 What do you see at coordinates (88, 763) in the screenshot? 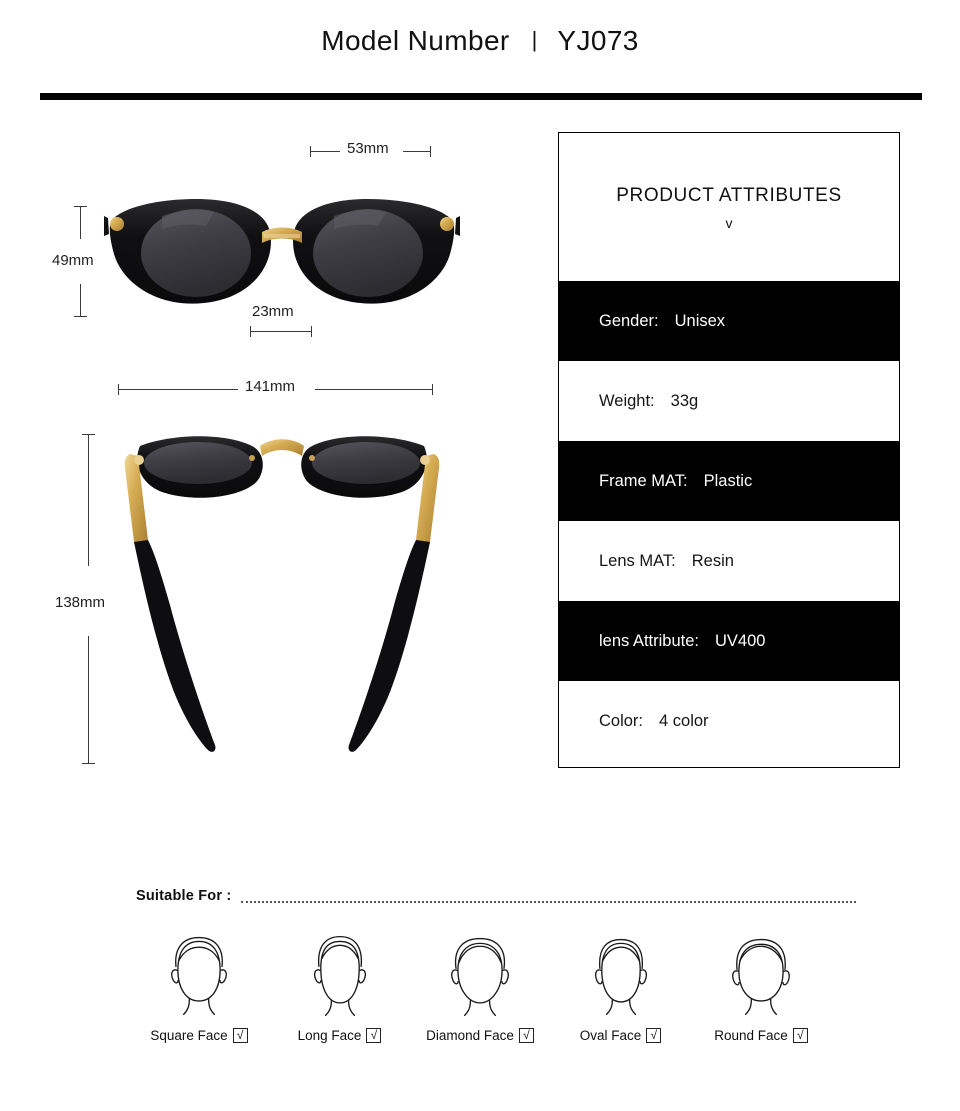
I see `dim-138mm-cap-bottom` at bounding box center [88, 763].